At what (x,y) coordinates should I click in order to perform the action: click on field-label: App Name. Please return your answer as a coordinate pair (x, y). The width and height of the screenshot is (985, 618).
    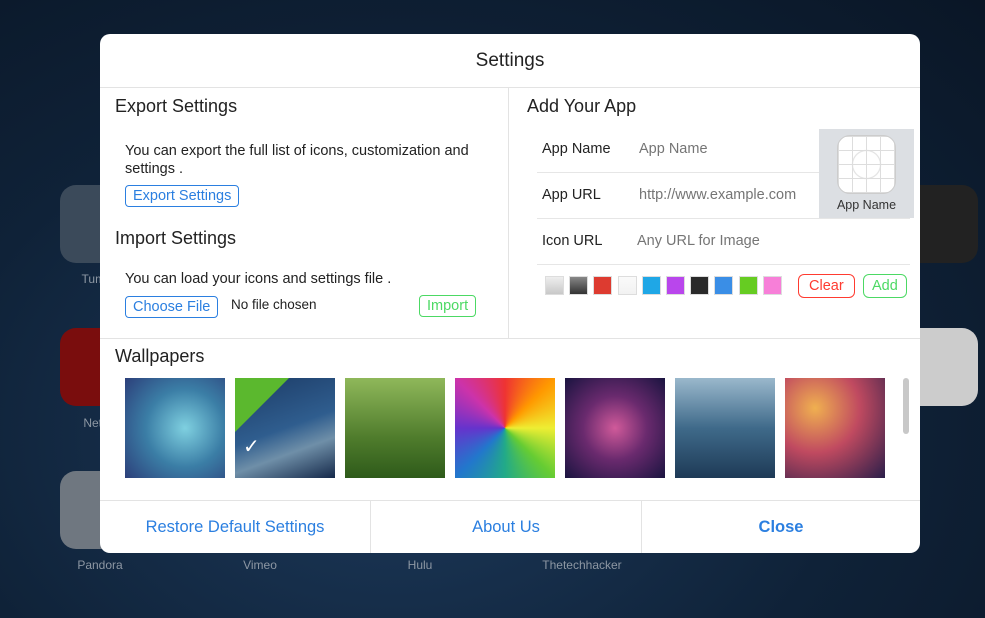
    Looking at the image, I should click on (576, 149).